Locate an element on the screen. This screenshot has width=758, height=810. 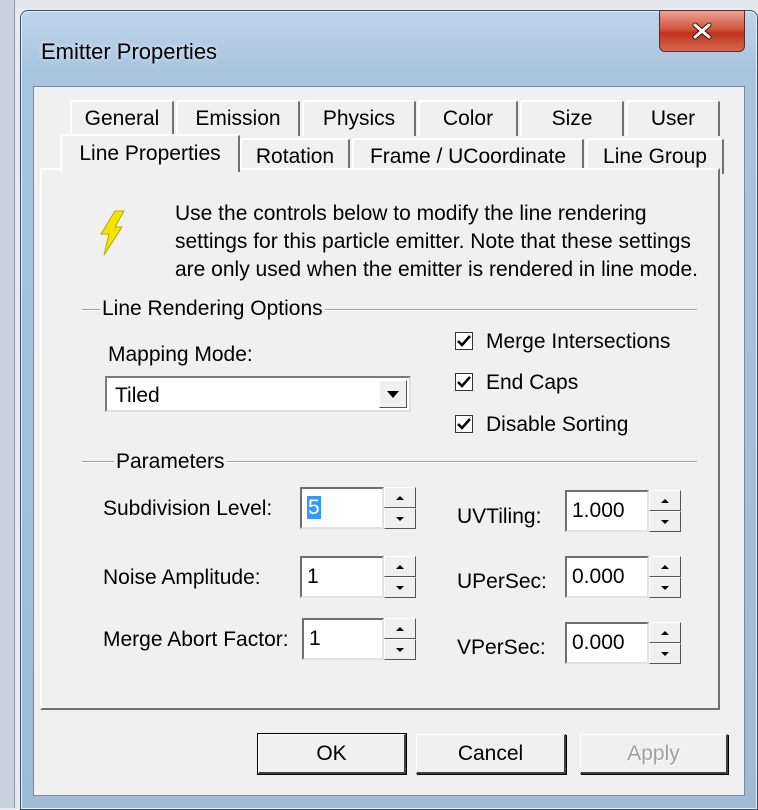
tab-user: User is located at coordinates (673, 118).